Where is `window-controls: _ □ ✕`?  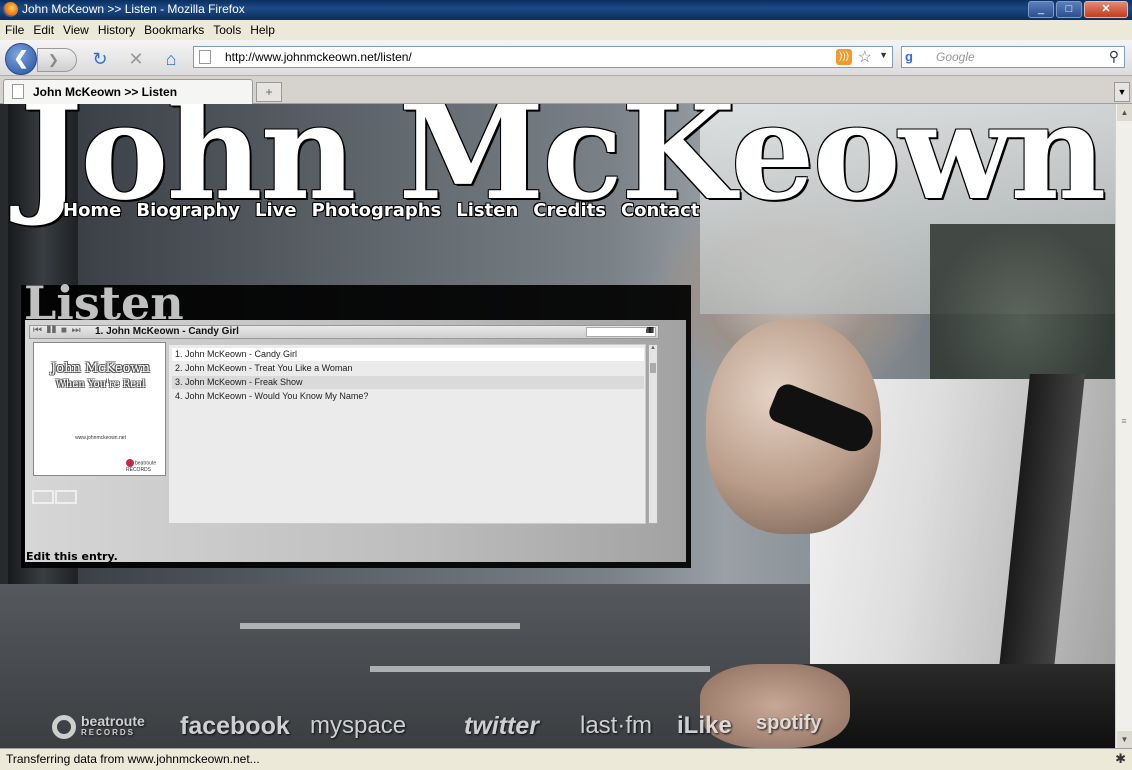 window-controls: _ □ ✕ is located at coordinates (1078, 9).